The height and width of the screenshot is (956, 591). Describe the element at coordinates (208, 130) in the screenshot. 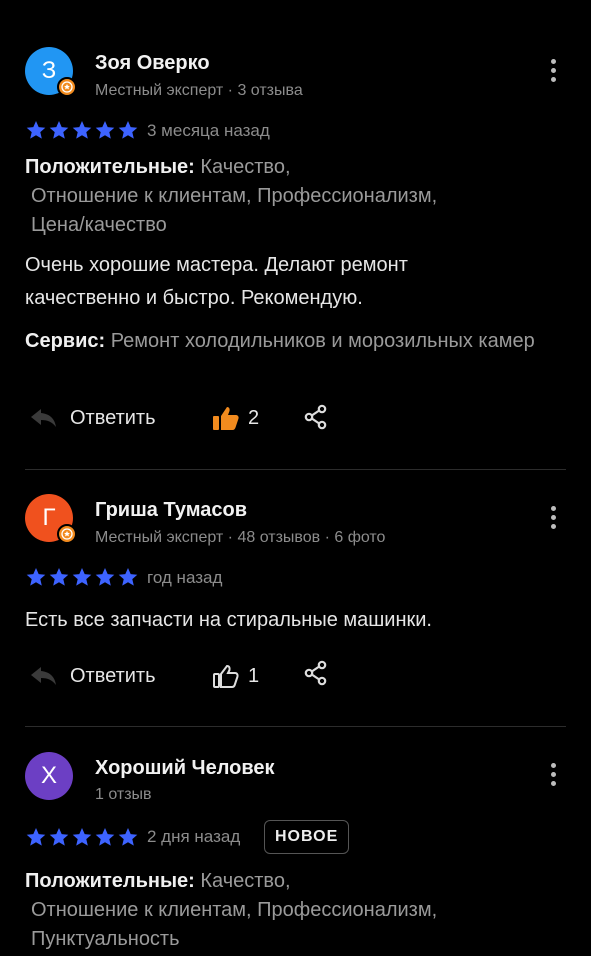

I see `review-date: 3 месяца назад` at that location.